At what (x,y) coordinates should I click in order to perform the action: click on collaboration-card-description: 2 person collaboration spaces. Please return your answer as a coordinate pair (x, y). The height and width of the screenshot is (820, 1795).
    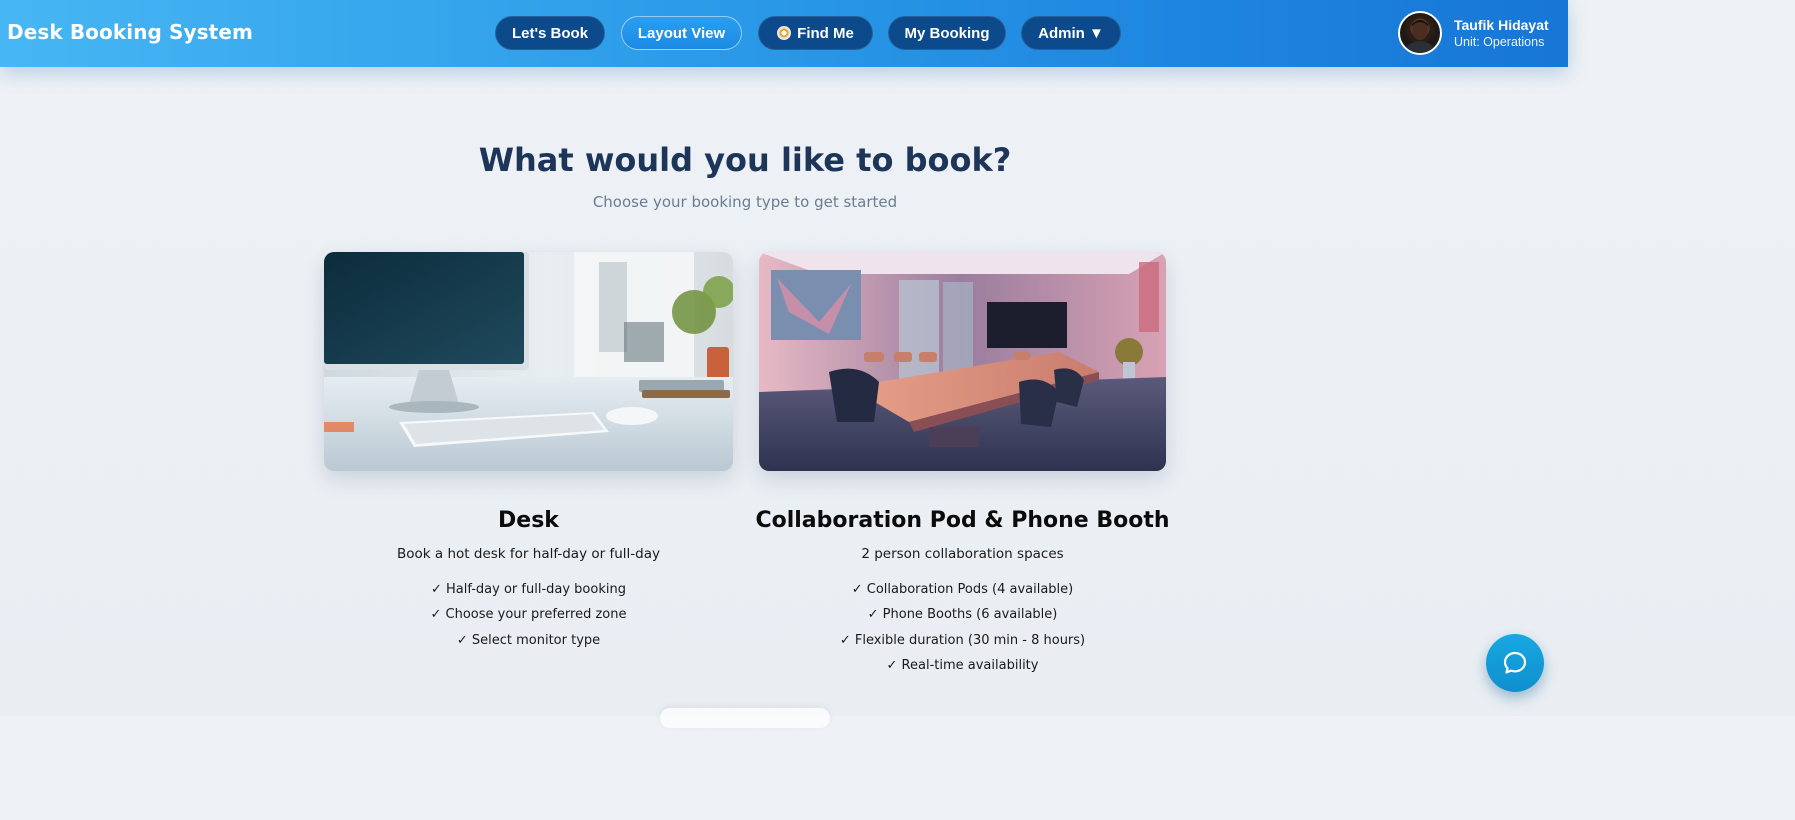
    Looking at the image, I should click on (962, 554).